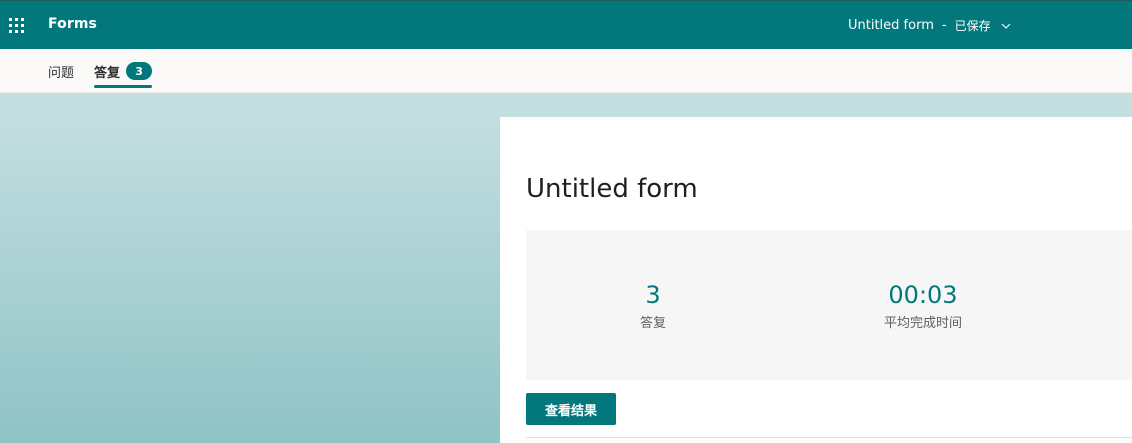 The width and height of the screenshot is (1132, 443). I want to click on save-status: 已保存, so click(972, 26).